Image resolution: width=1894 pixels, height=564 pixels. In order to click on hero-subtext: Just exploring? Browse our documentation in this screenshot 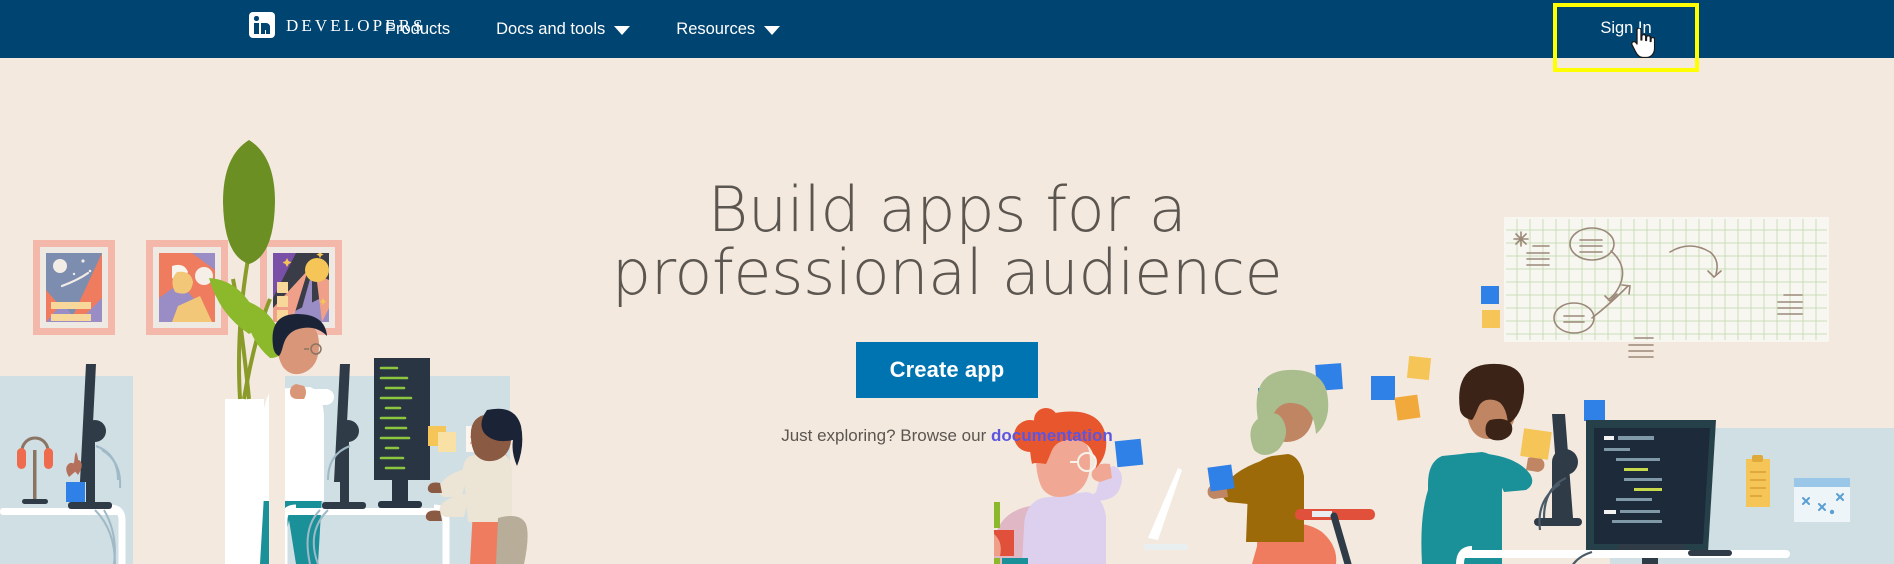, I will do `click(947, 436)`.